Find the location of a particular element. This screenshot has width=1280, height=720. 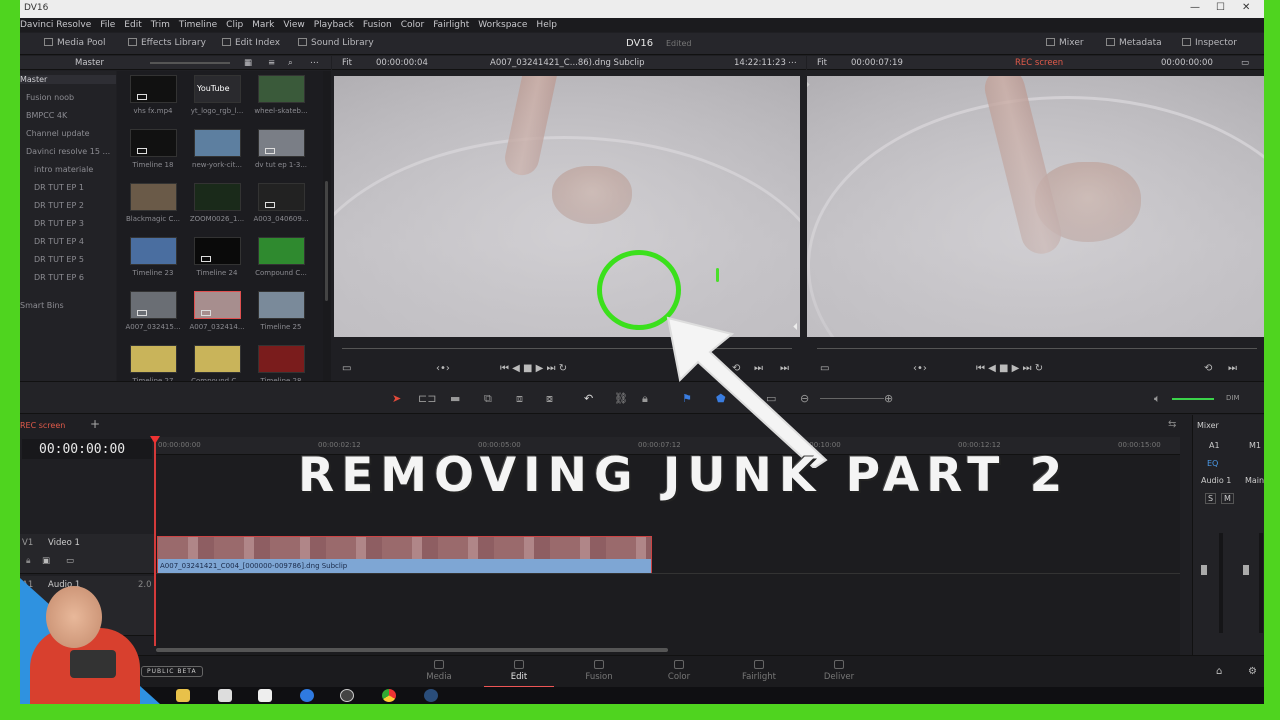

effects-library-button: Effects Library is located at coordinates (167, 43).